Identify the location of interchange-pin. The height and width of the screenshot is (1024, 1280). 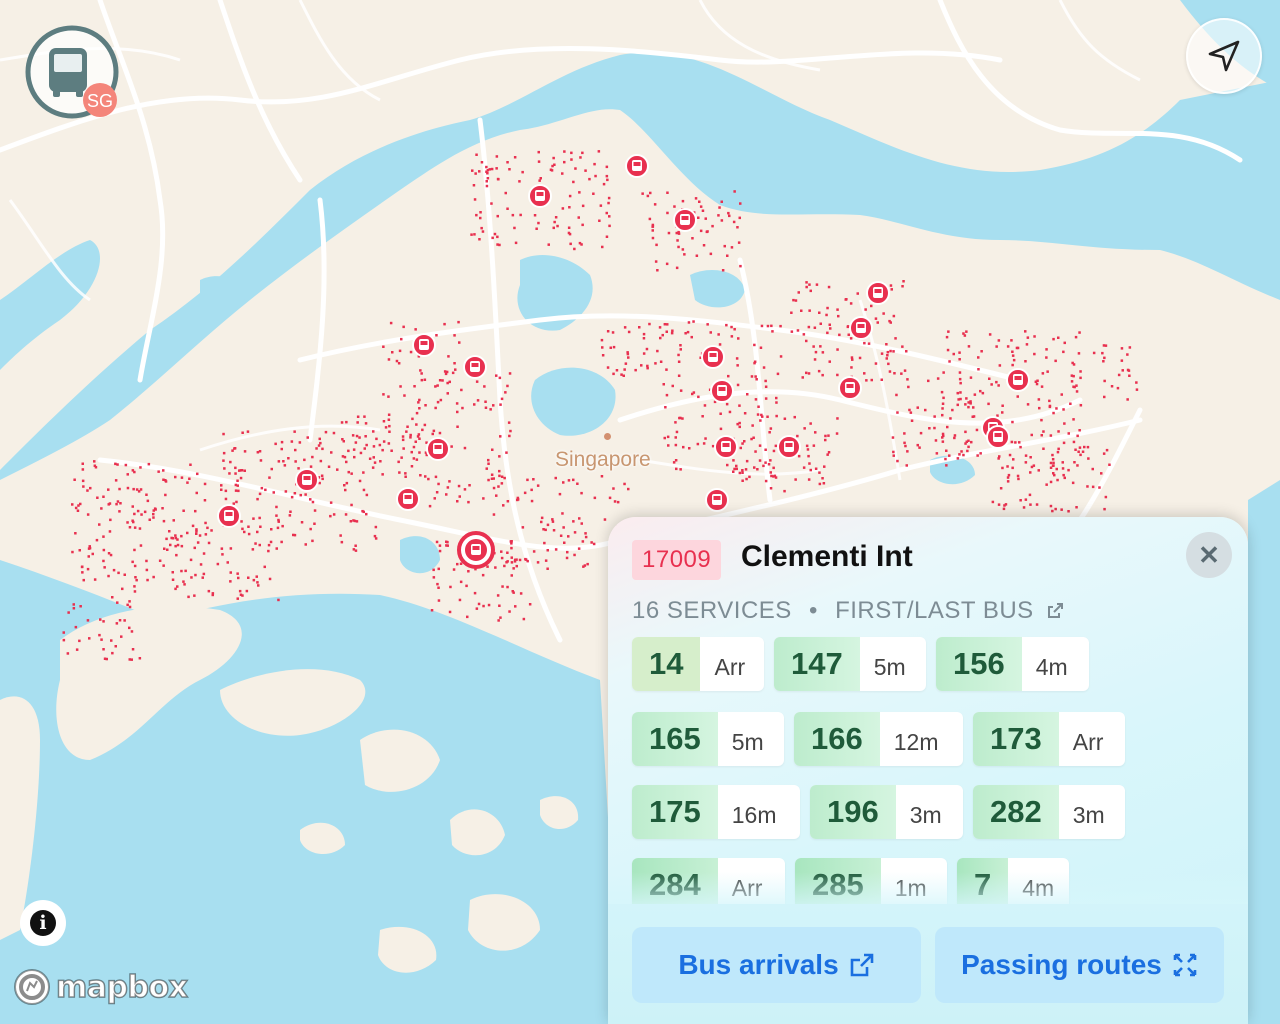
(475, 367).